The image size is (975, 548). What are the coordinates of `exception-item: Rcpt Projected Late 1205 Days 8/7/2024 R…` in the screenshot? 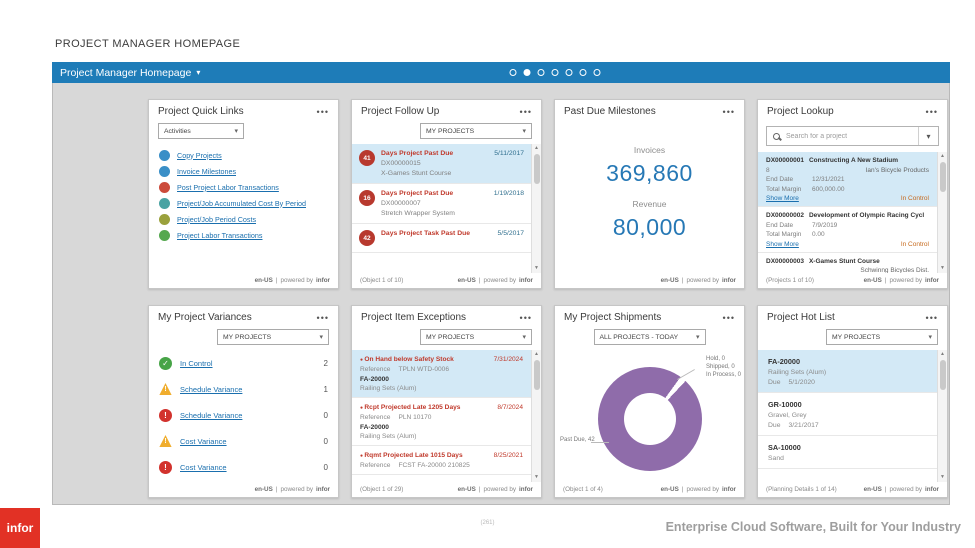 It's located at (441, 422).